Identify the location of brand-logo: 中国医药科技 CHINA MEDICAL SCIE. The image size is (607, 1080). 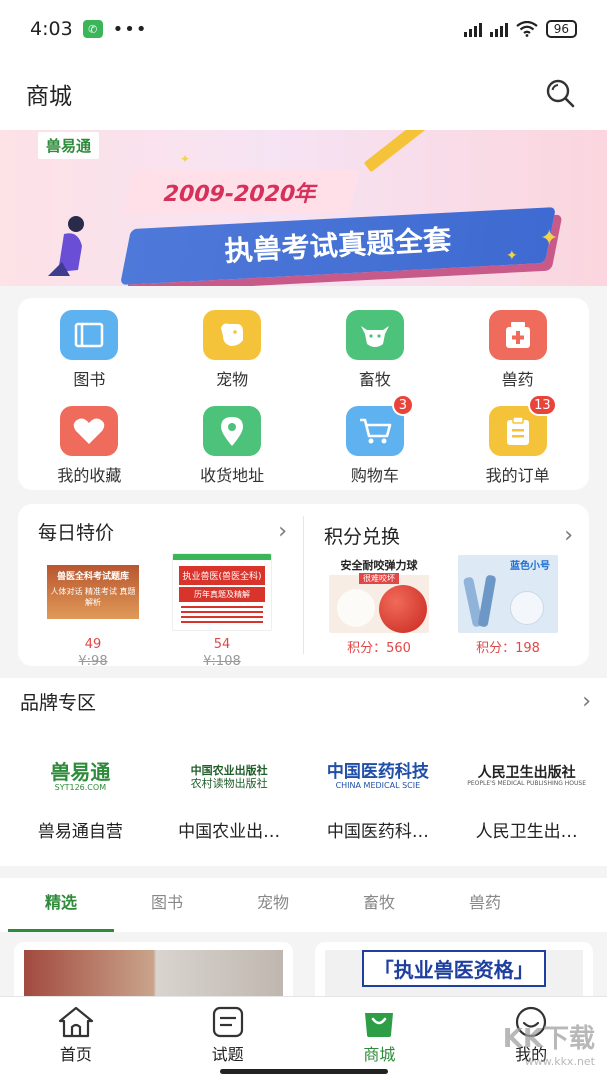
(378, 777).